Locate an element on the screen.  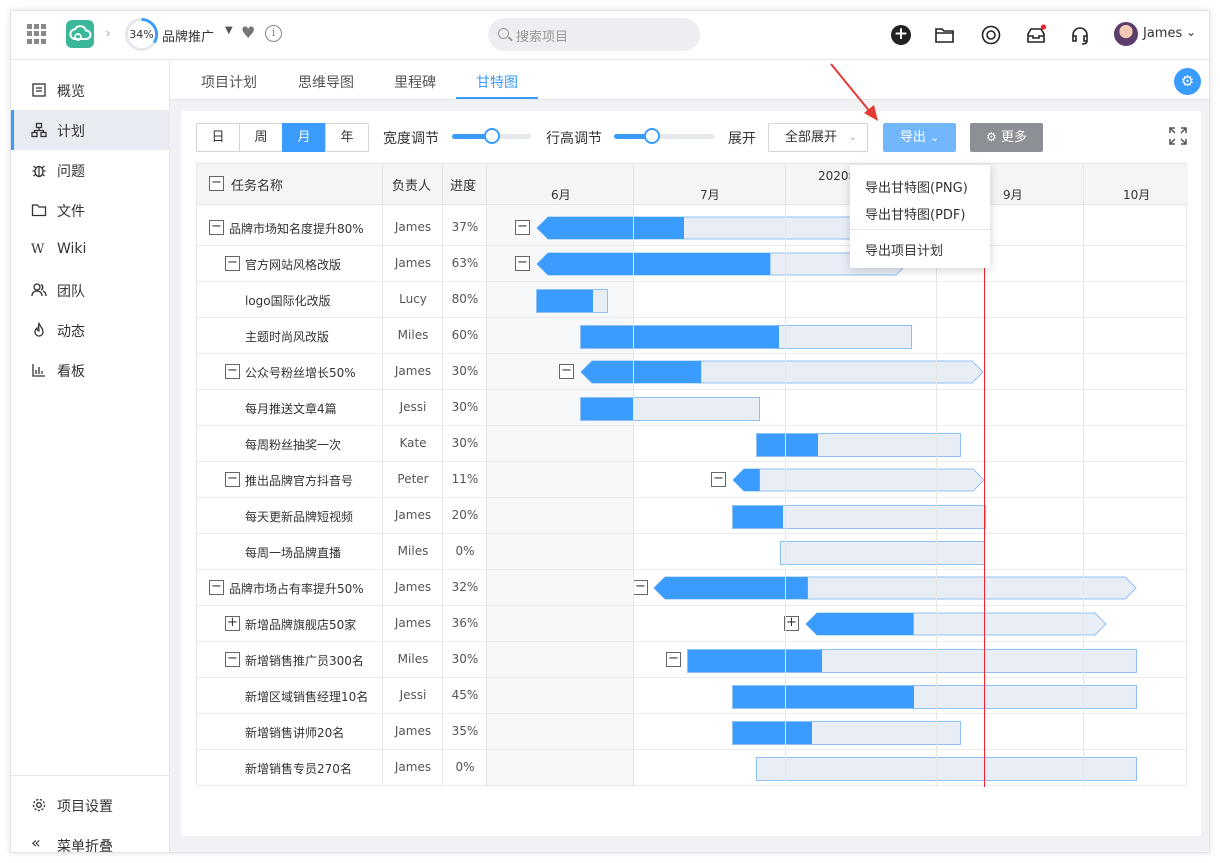
table-row: − 品牌市场占有率提升50% James 32% − is located at coordinates (692, 588).